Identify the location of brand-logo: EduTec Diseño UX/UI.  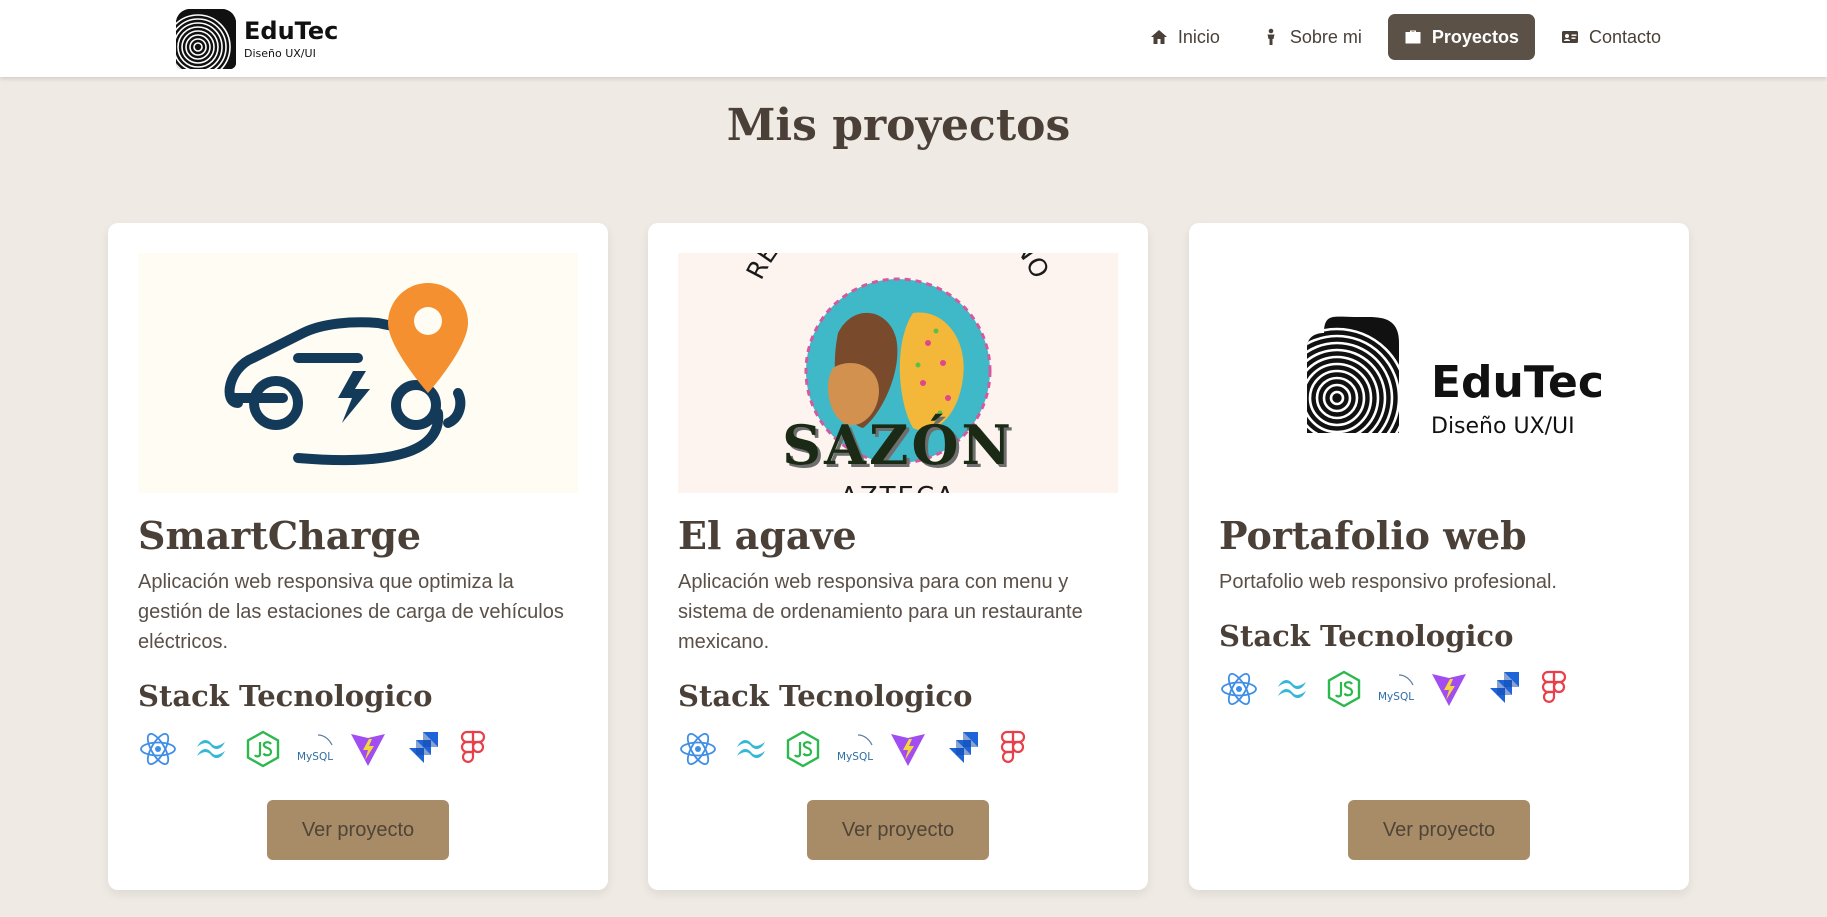
(257, 39).